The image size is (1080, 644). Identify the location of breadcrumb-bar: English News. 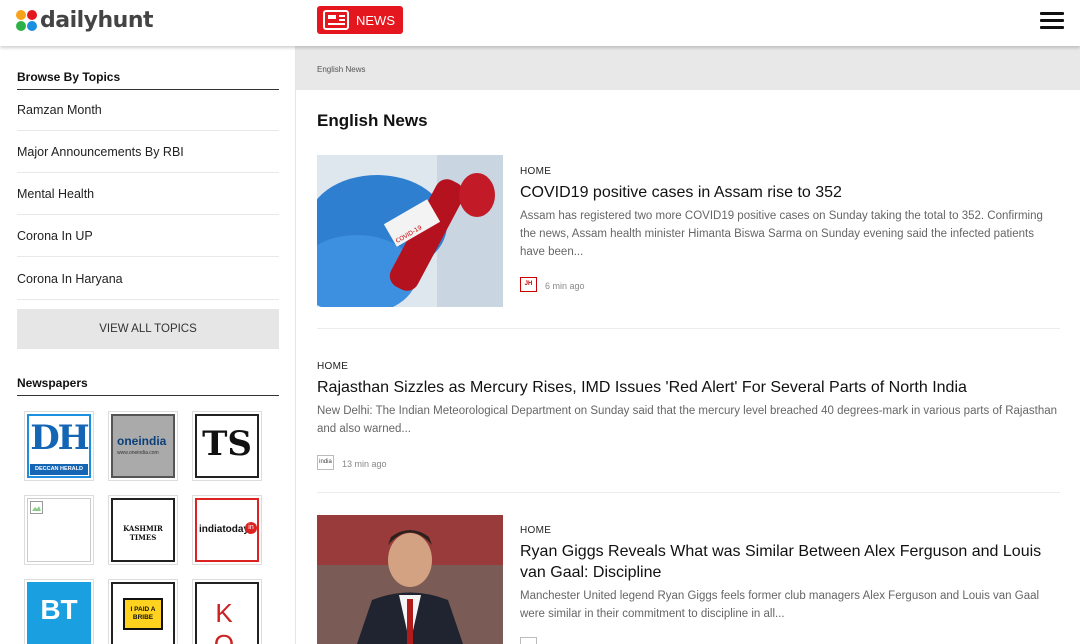
(688, 68).